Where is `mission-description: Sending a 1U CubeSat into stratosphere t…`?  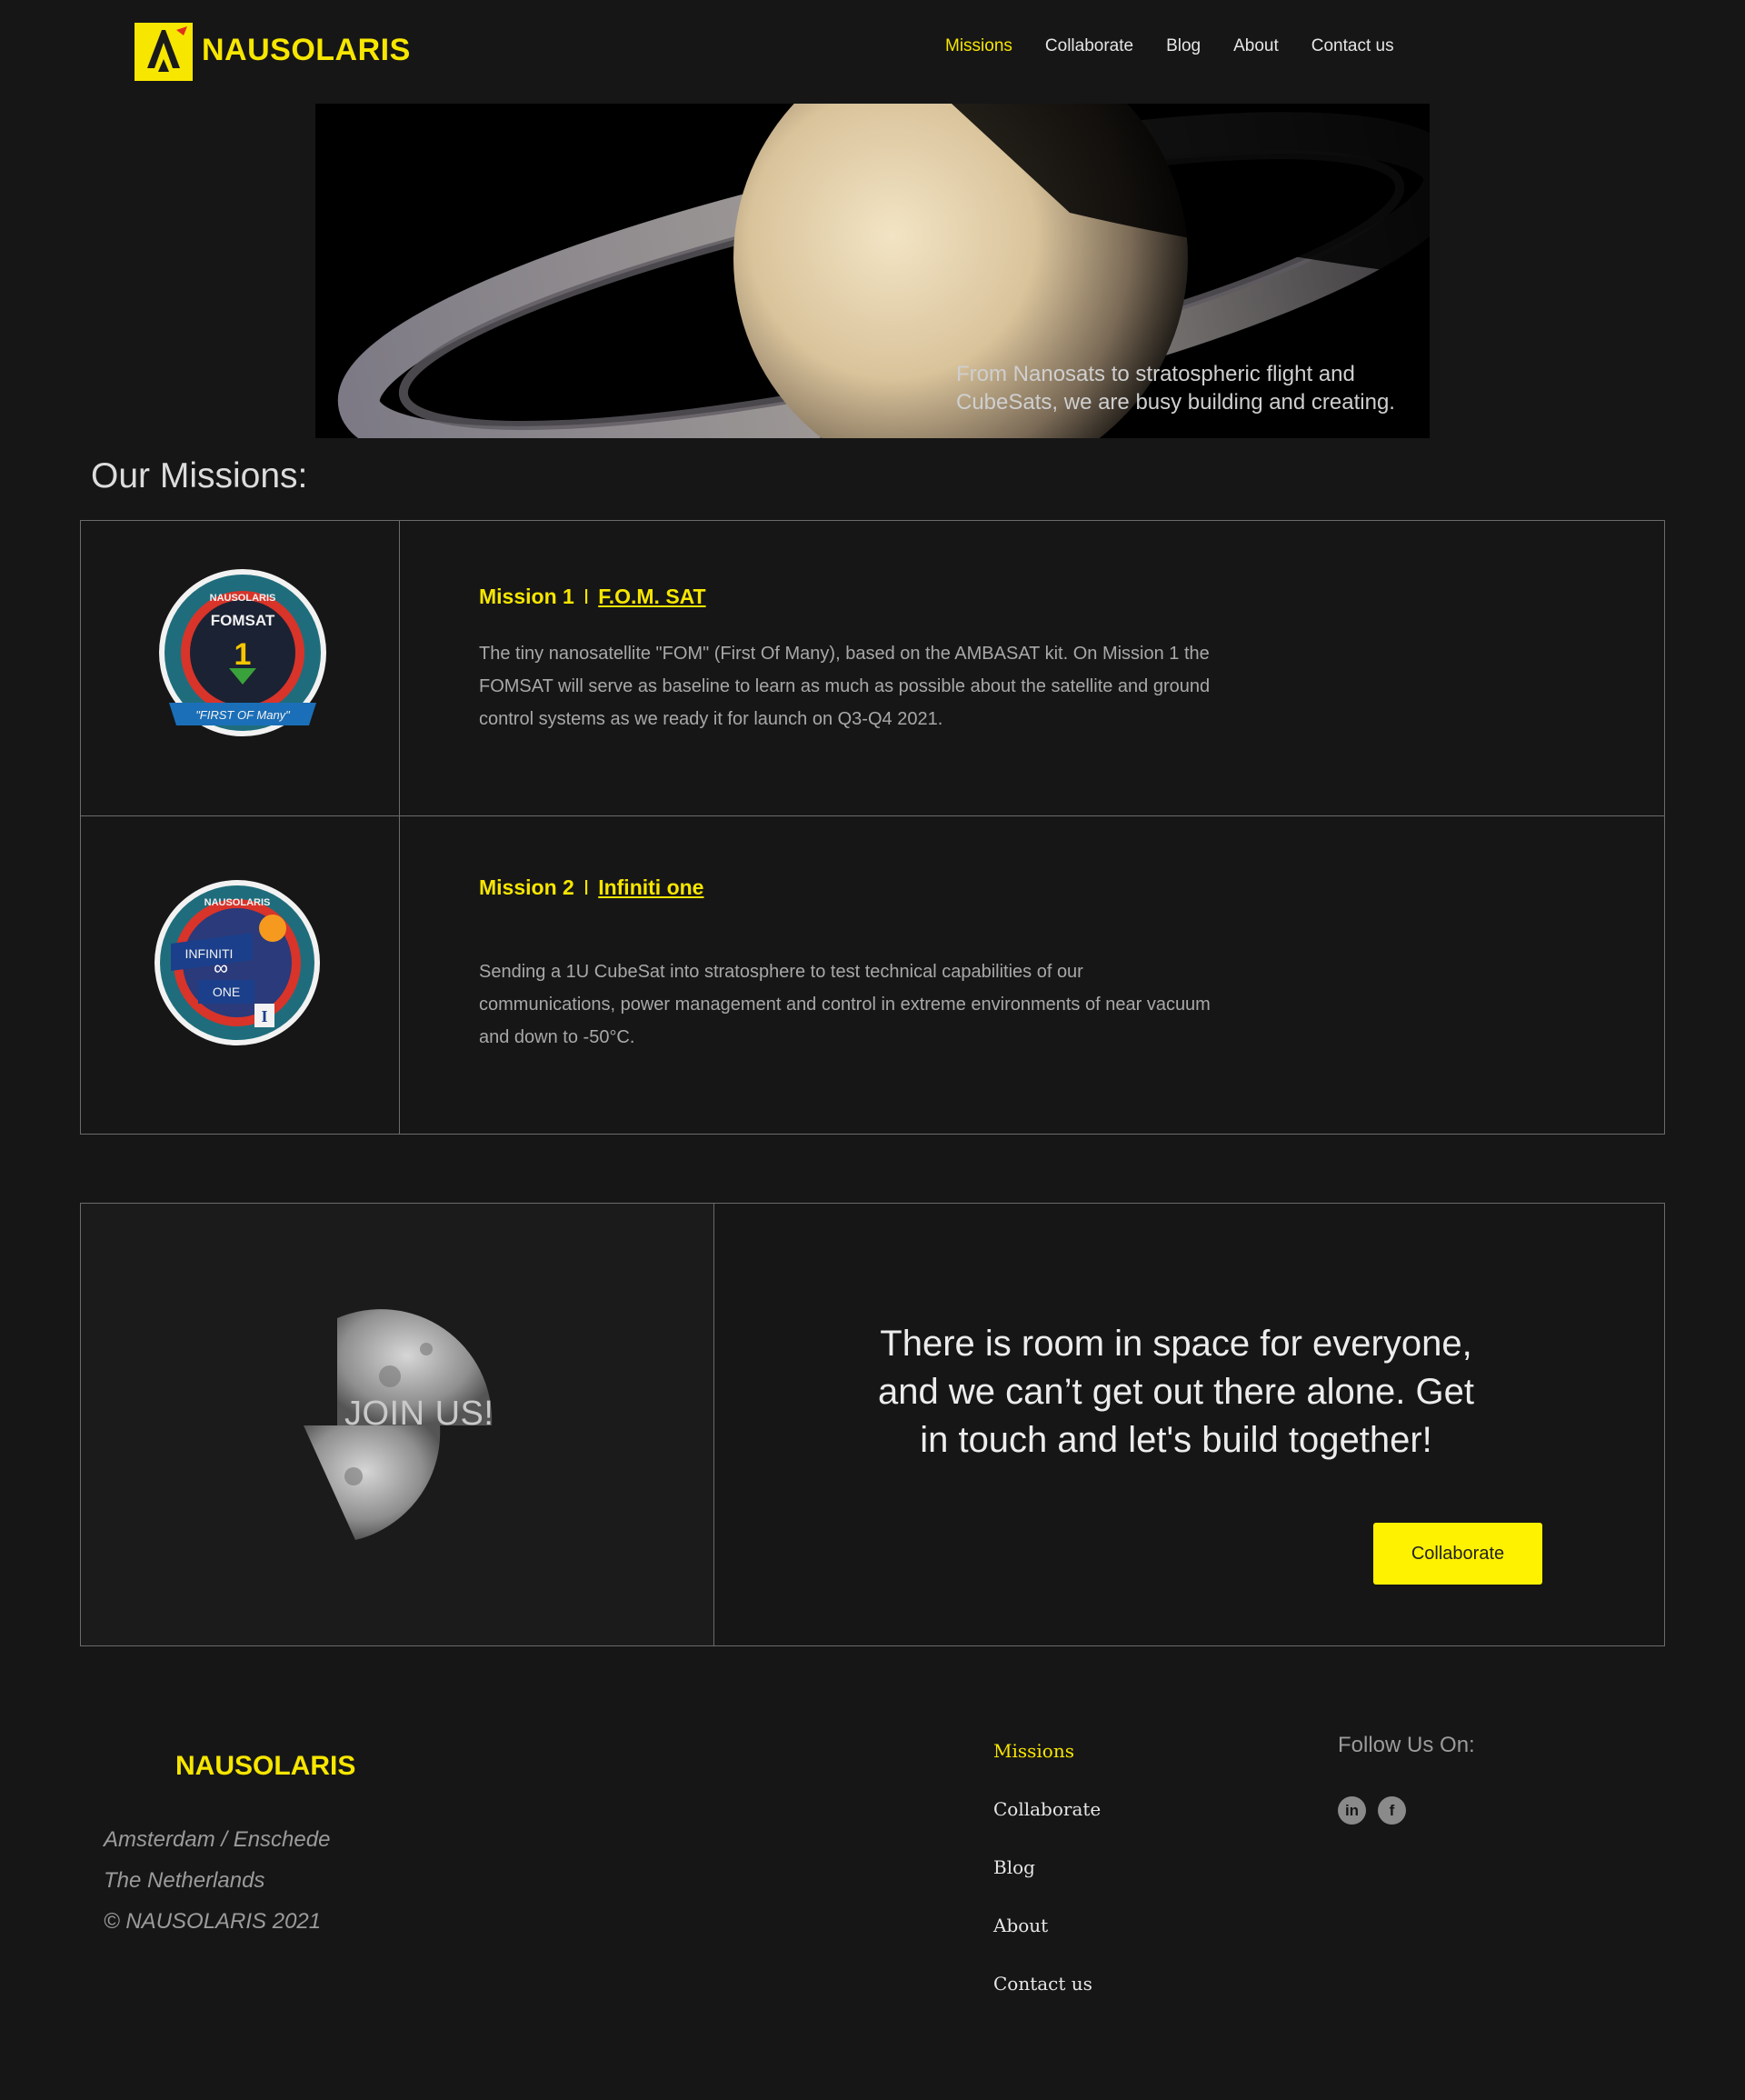
mission-description: Sending a 1U CubeSat into stratosphere t… is located at coordinates (845, 1004).